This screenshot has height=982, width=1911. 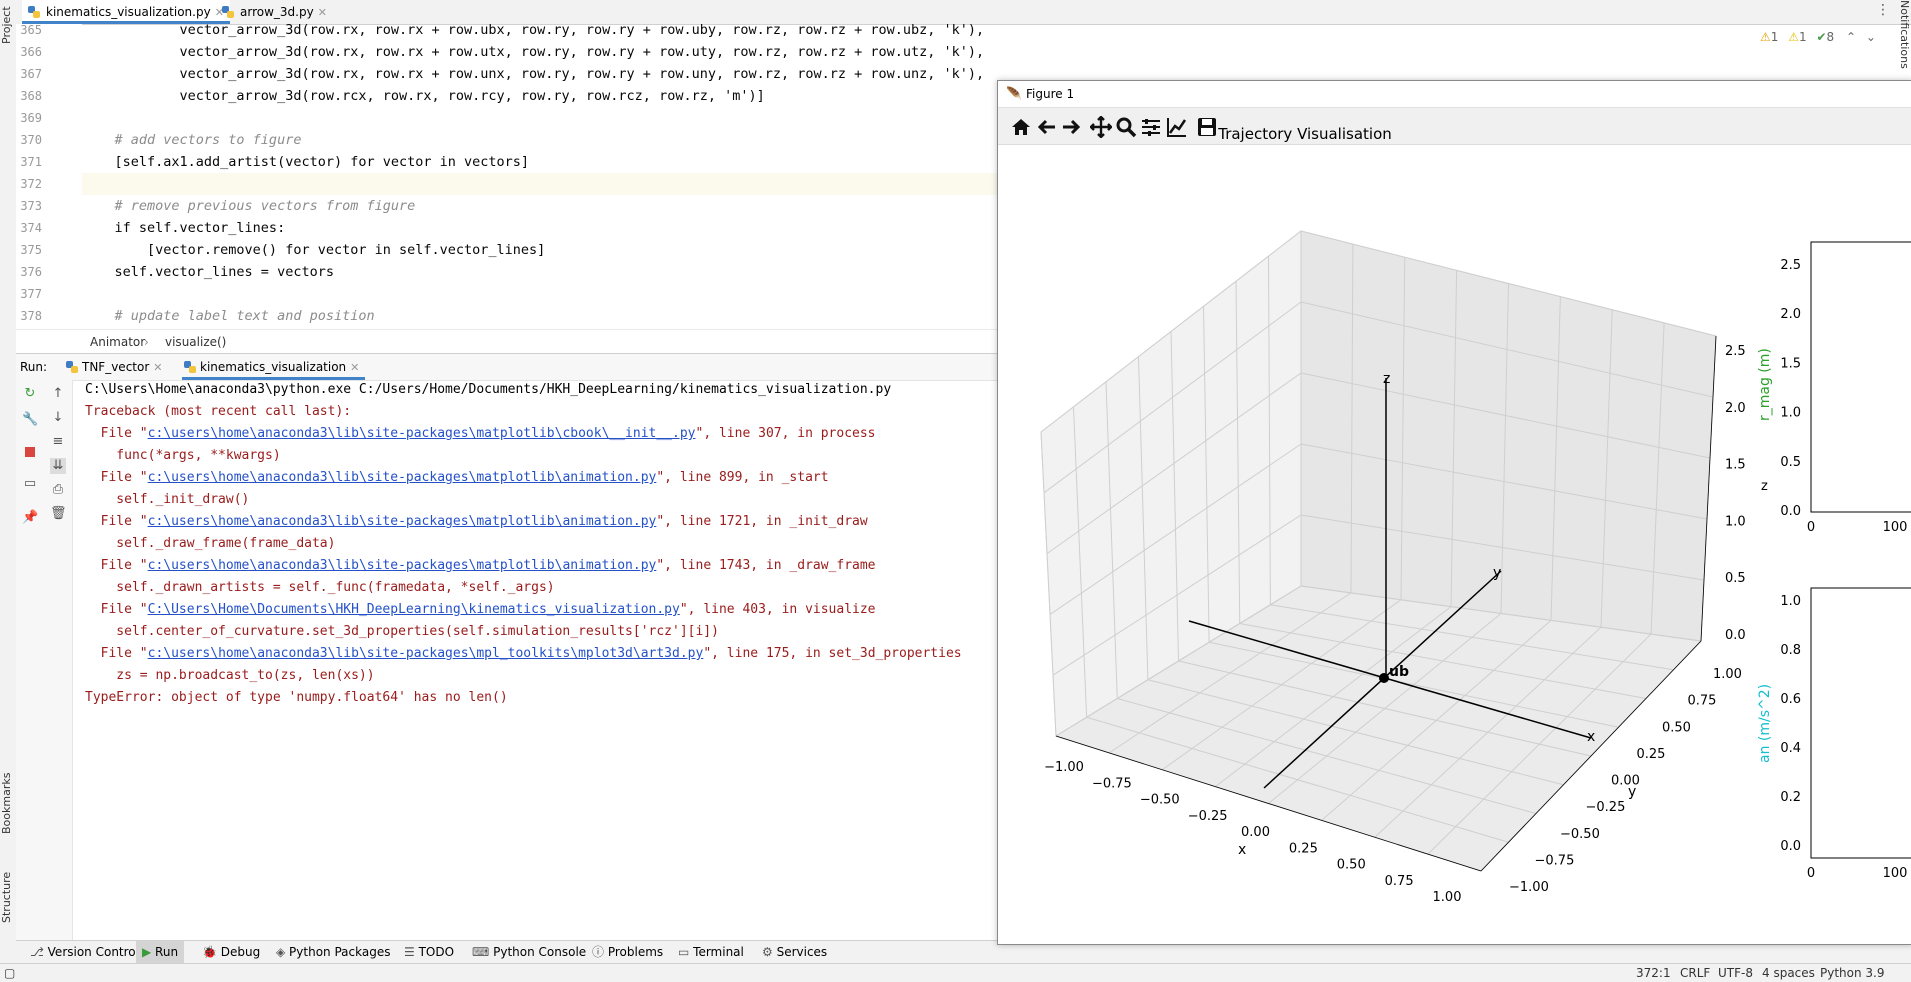 What do you see at coordinates (167, 499) in the screenshot?
I see `traceback-line: self._init_draw()` at bounding box center [167, 499].